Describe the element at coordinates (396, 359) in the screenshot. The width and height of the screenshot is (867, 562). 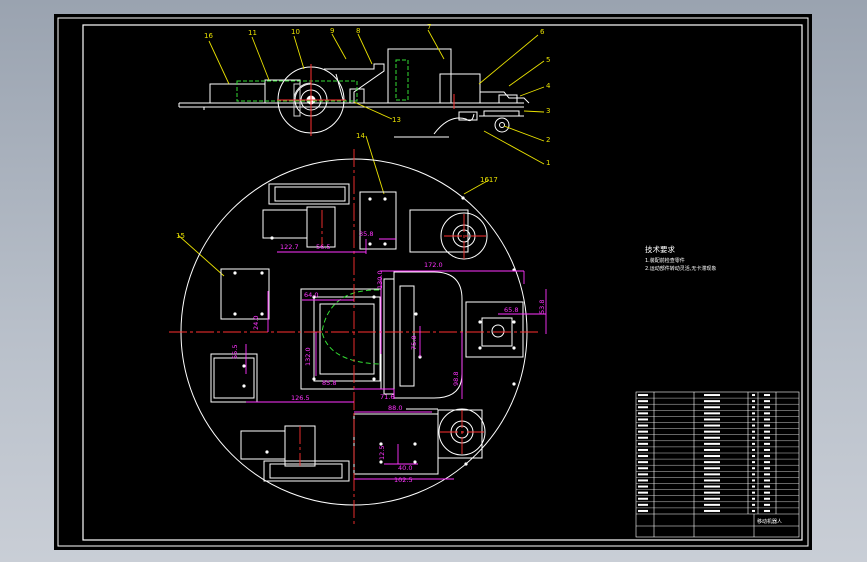
I see `dimension-lines` at that location.